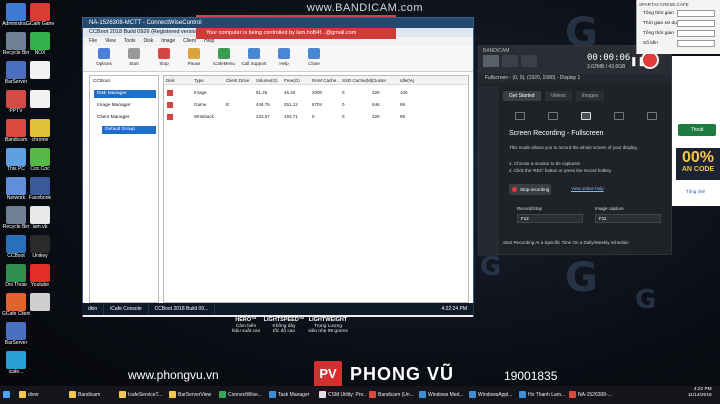 The height and width of the screenshot is (404, 720). What do you see at coordinates (134, 58) in the screenshot?
I see `toolbar-start-button: Start` at bounding box center [134, 58].